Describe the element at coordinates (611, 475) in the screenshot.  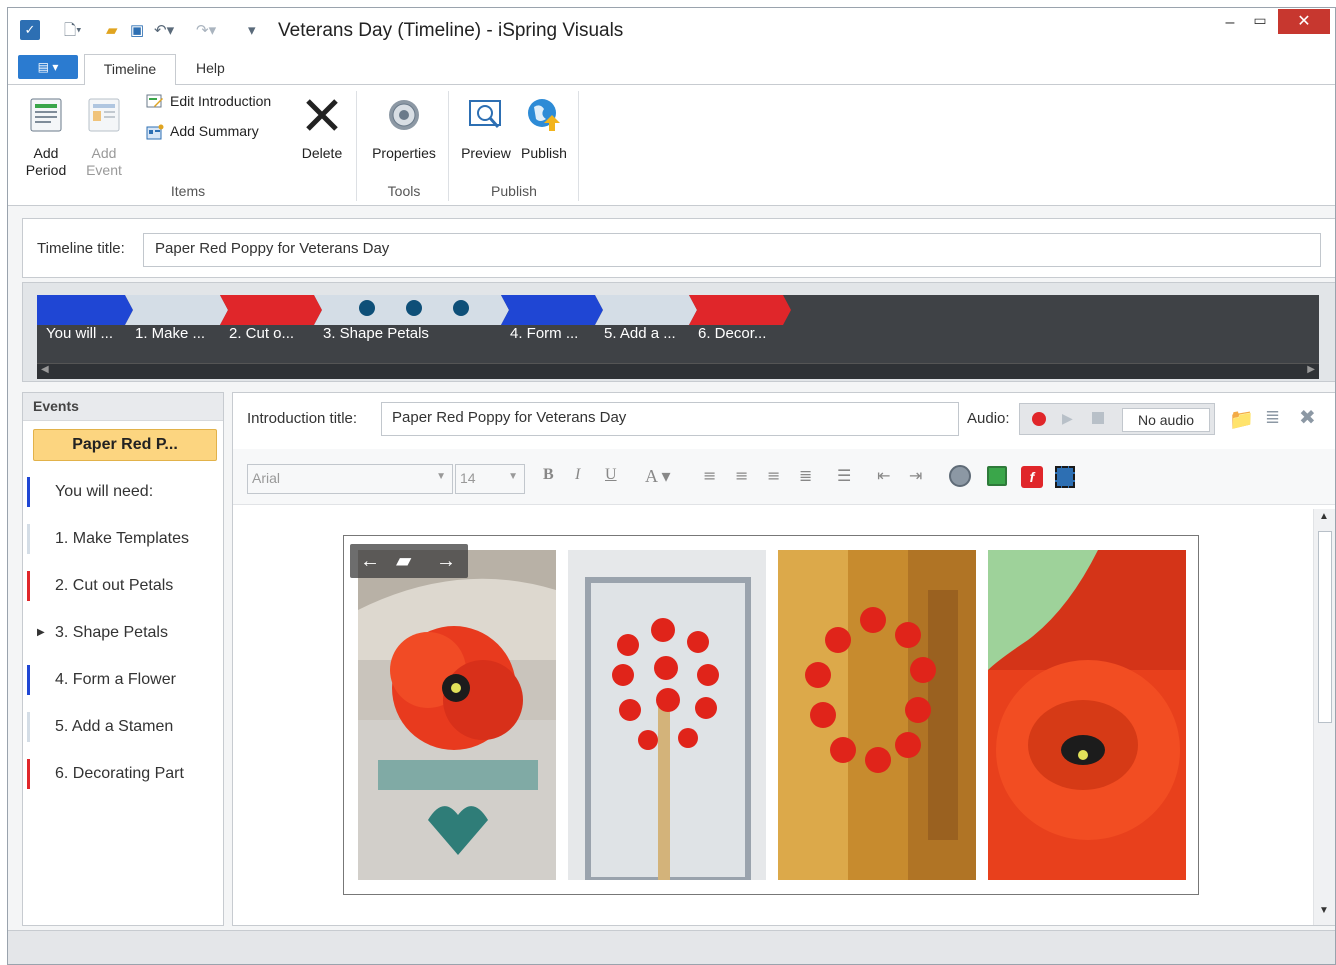
I see `underline-icon: U` at that location.